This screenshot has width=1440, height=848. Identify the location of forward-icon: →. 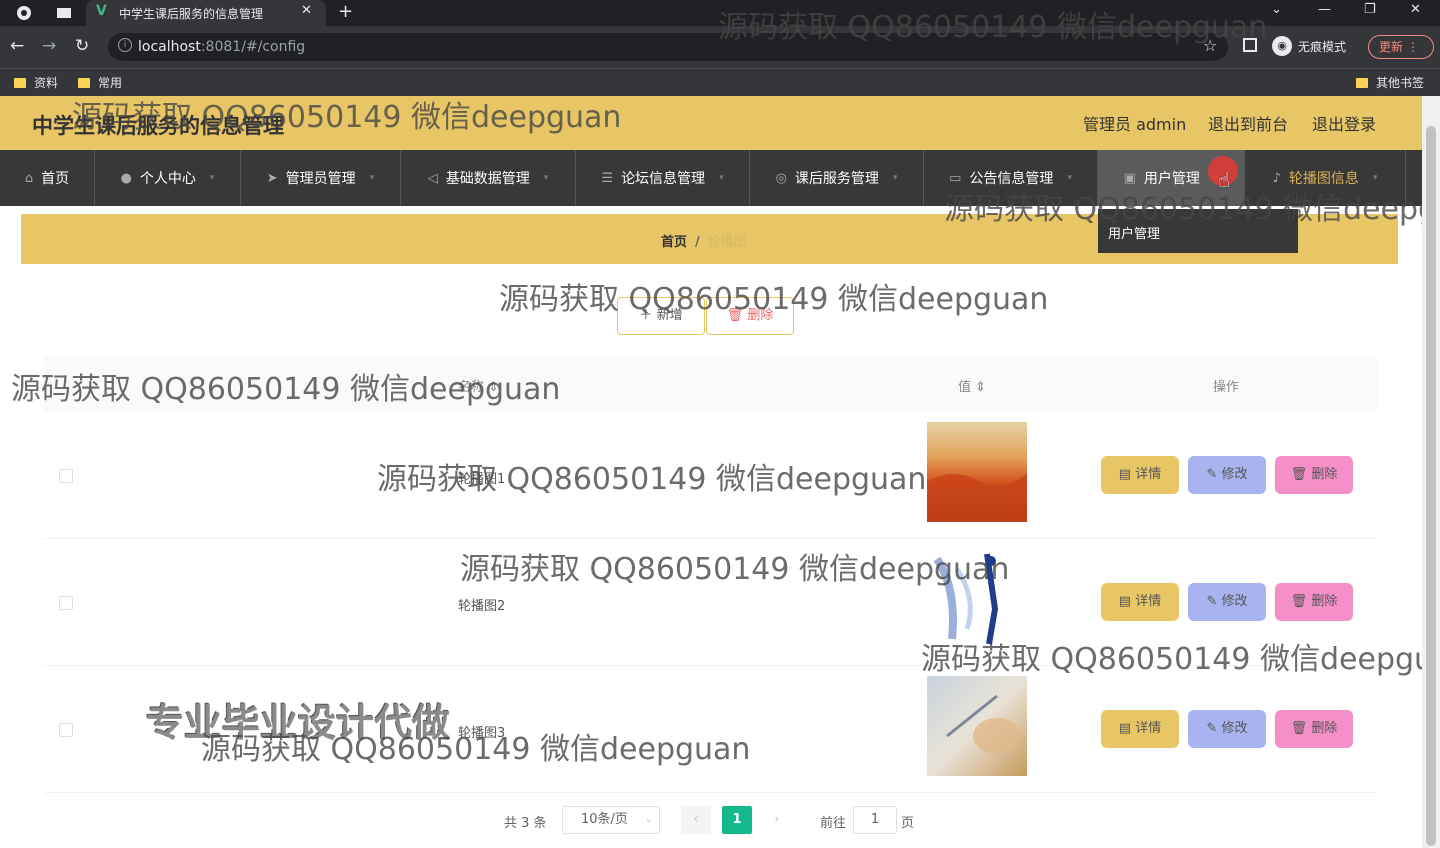
(49, 46).